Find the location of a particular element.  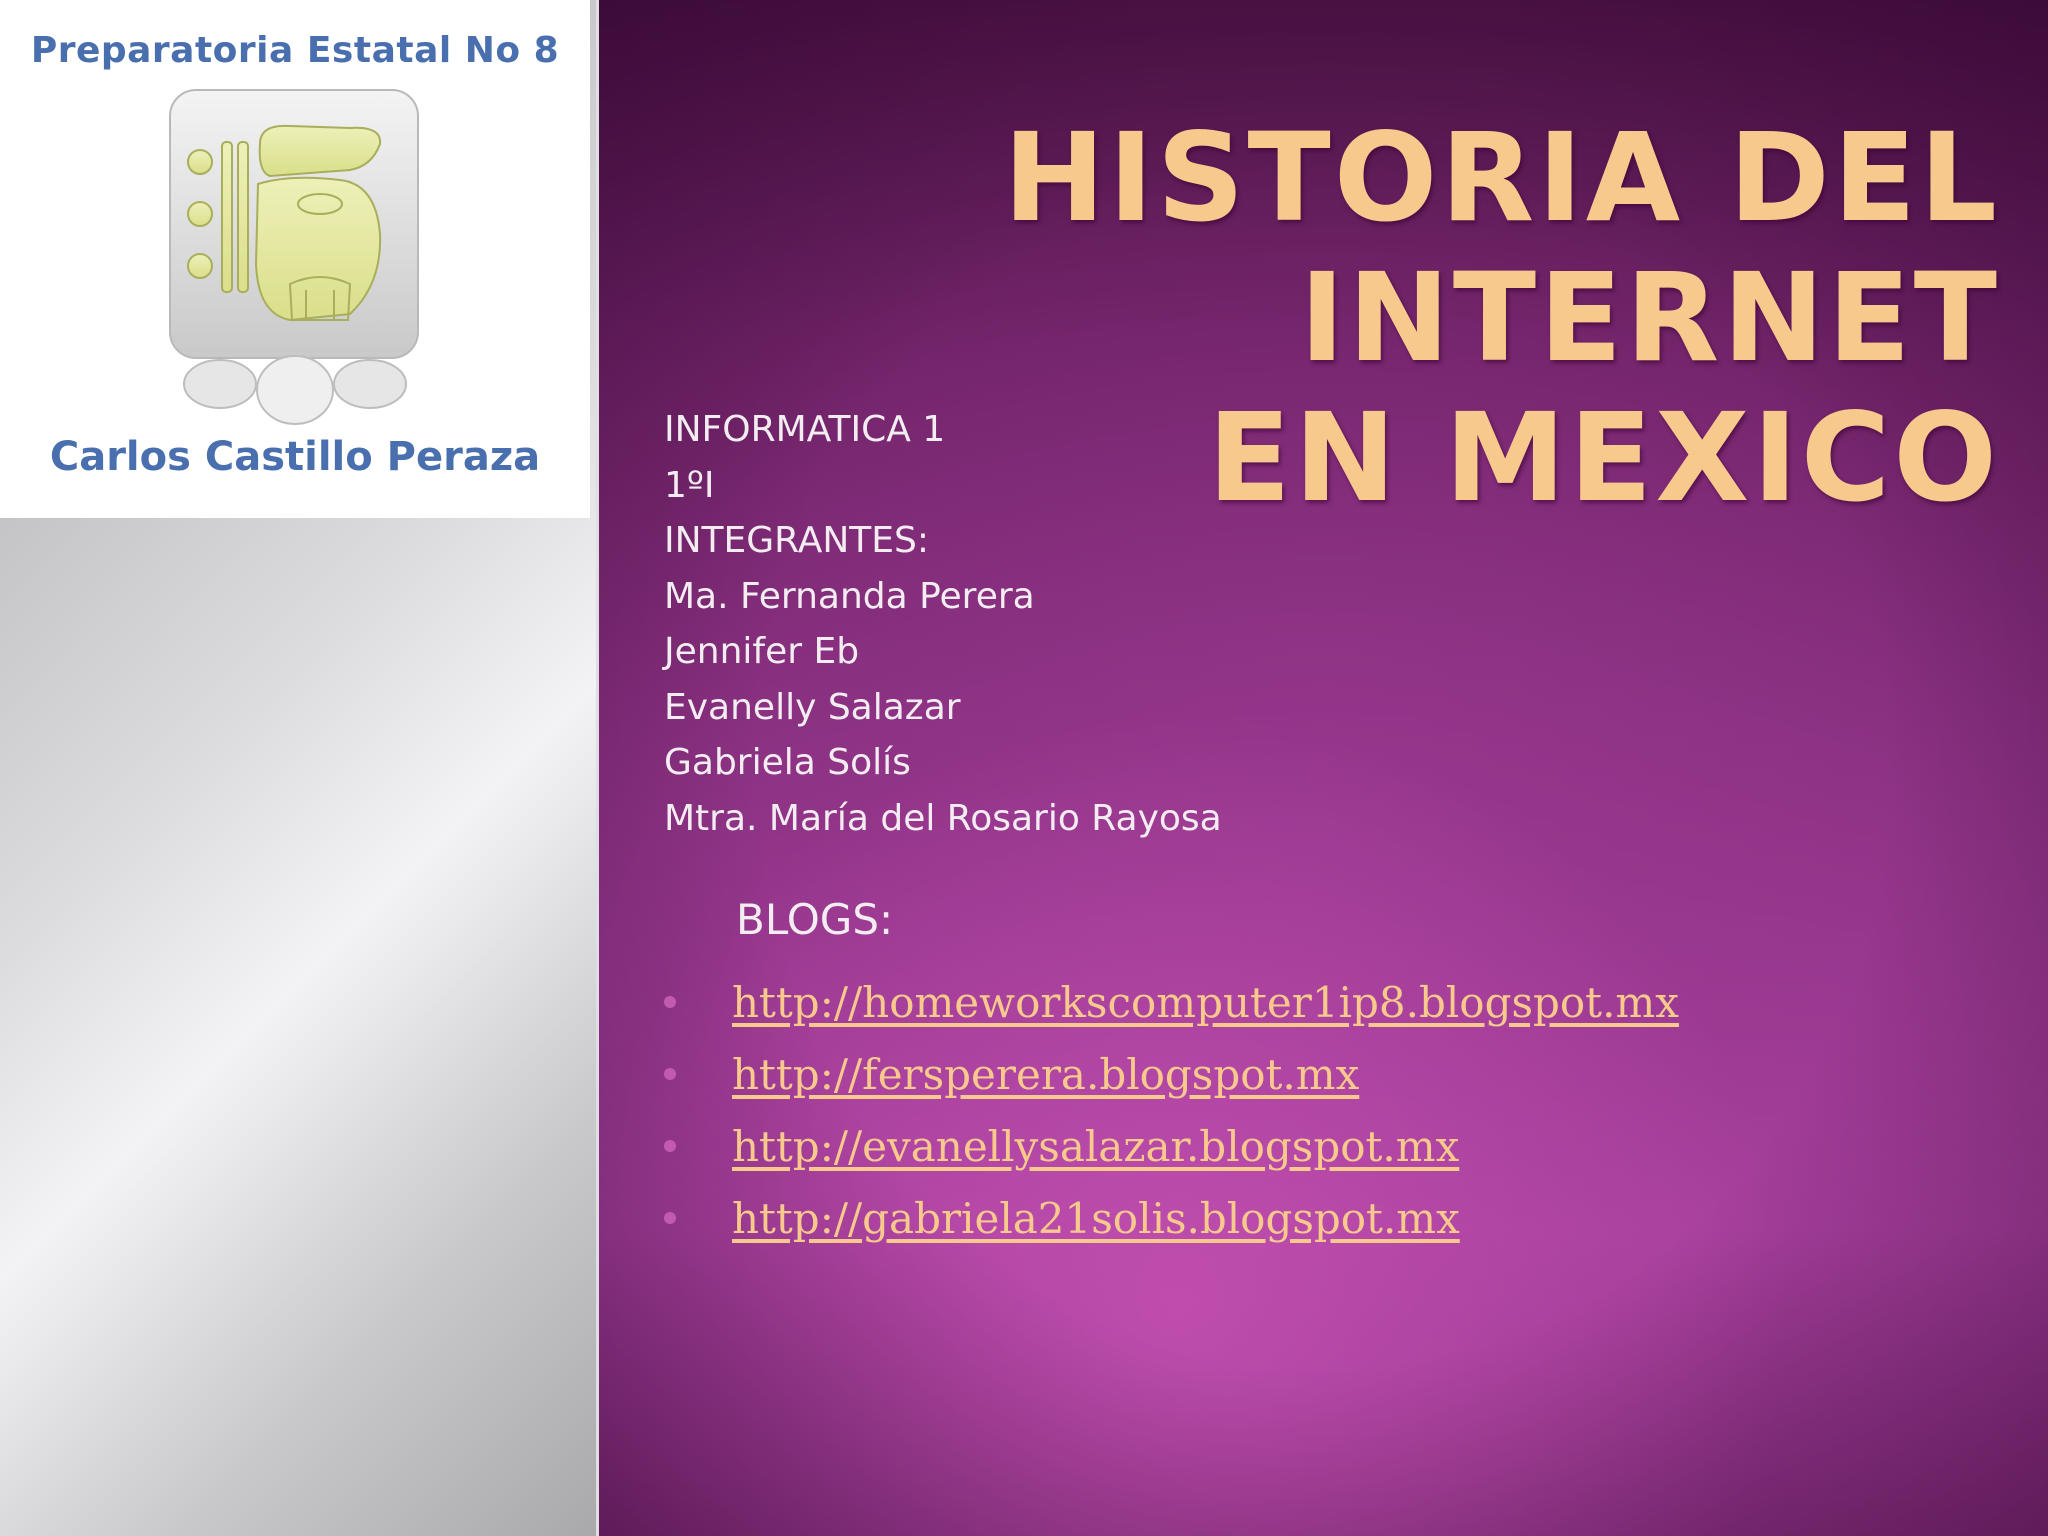

info-line: Jennifer Eb is located at coordinates (762, 651).